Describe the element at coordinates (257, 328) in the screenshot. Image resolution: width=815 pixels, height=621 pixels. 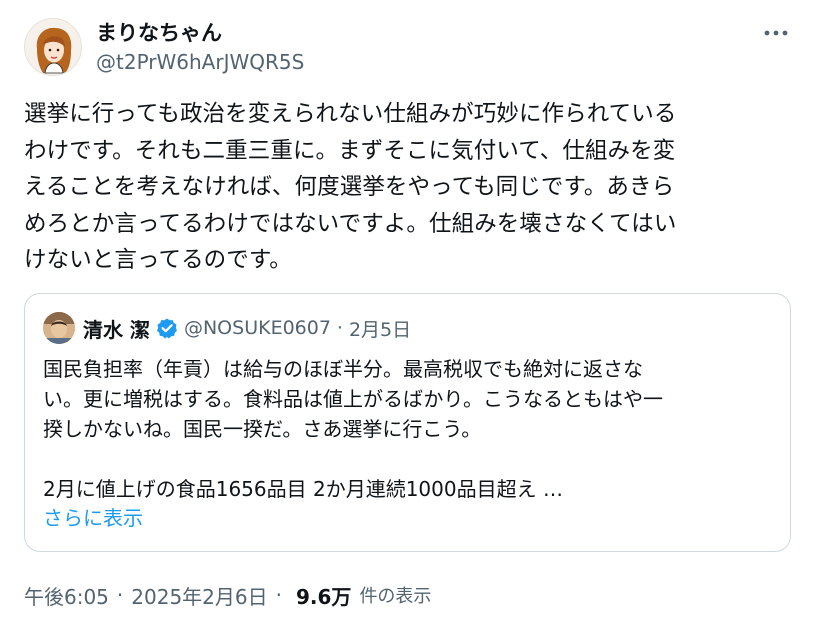
I see `quoted-author-handle: @NOSUKE0607` at that location.